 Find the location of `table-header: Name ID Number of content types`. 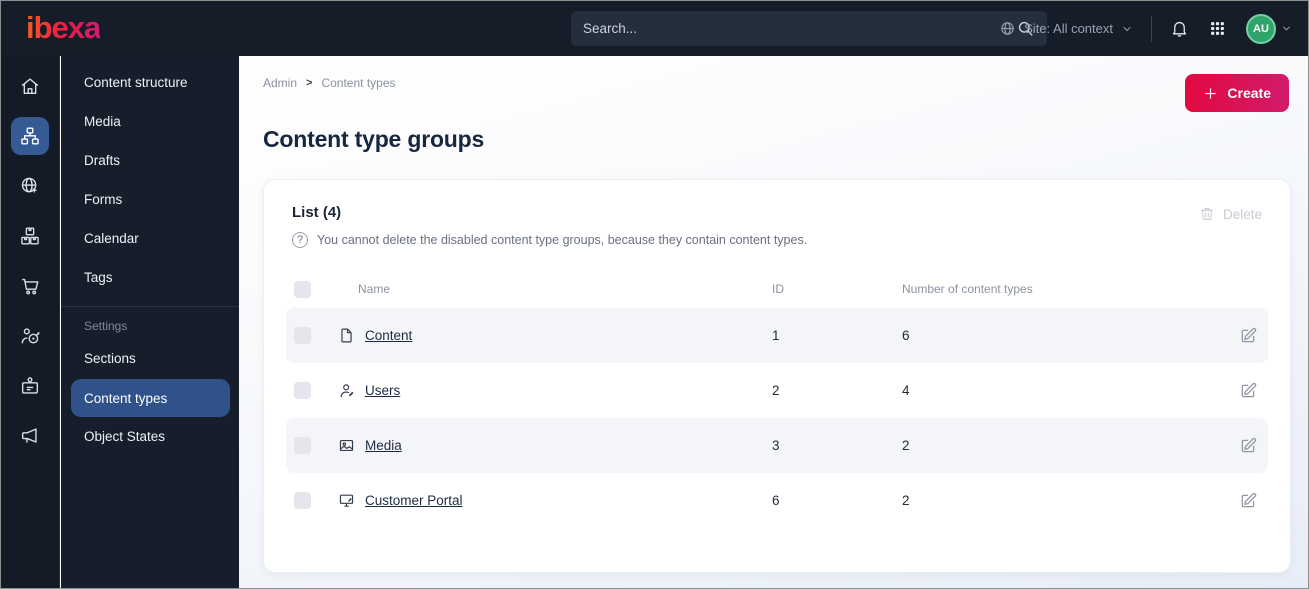

table-header: Name ID Number of content types is located at coordinates (777, 289).